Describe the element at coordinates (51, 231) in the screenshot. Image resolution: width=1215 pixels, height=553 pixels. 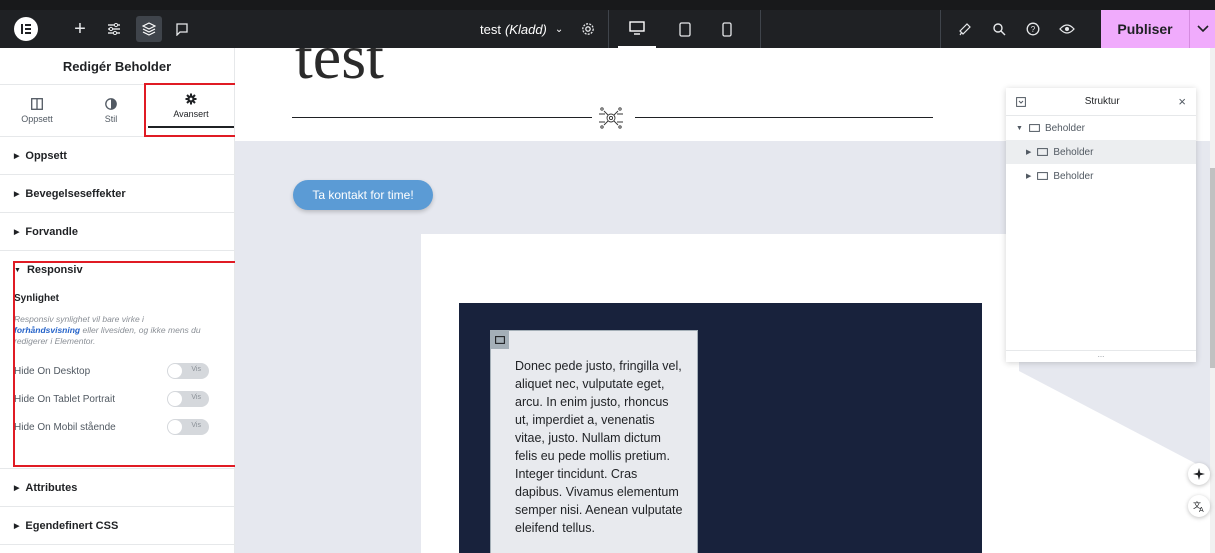
I see `section-label: Forvandle` at that location.